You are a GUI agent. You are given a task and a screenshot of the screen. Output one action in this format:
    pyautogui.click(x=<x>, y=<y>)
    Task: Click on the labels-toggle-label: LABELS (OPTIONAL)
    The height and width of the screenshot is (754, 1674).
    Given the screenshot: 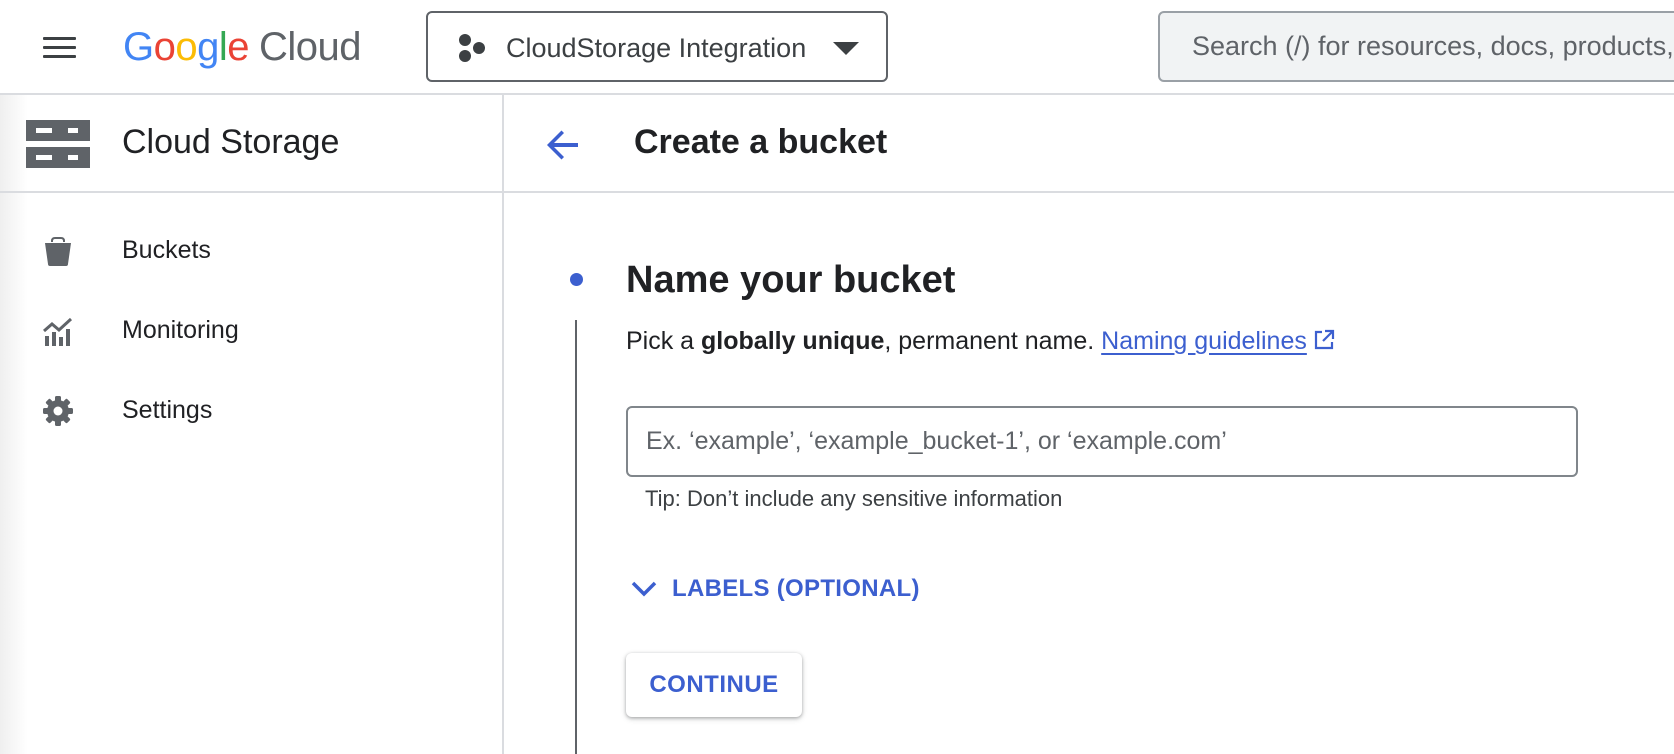 What is the action you would take?
    pyautogui.click(x=796, y=588)
    